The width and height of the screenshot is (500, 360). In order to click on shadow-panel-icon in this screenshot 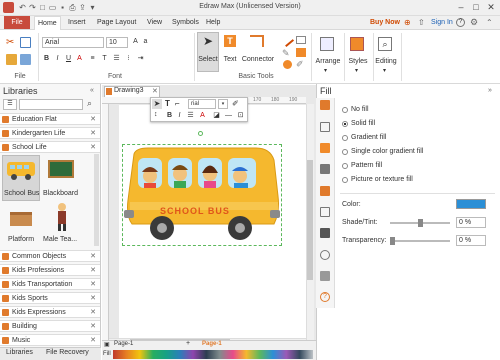, I will do `click(325, 148)`.